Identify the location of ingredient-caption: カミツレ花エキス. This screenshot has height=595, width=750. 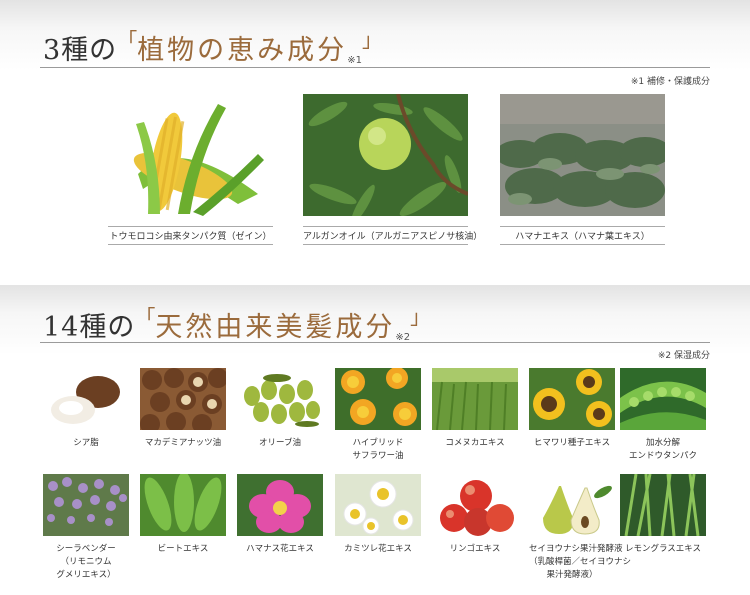
(378, 549).